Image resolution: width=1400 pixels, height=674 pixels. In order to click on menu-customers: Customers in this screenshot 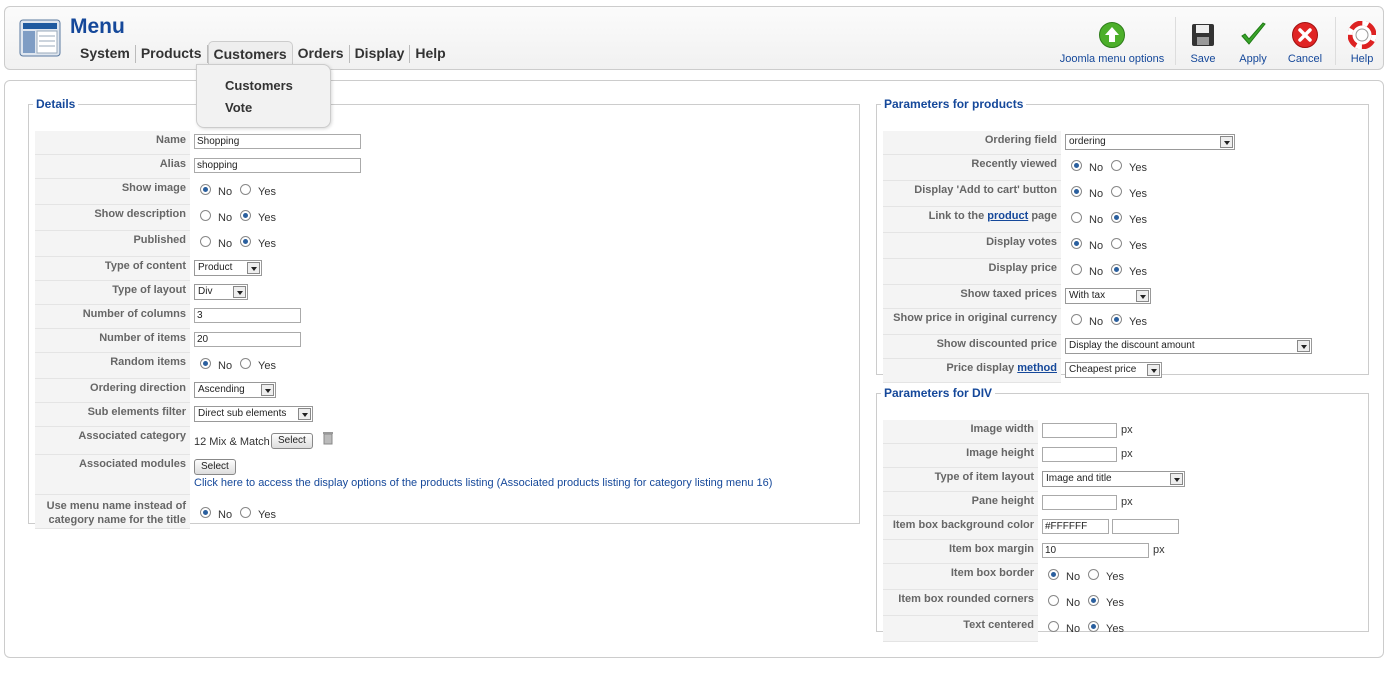, I will do `click(250, 52)`.